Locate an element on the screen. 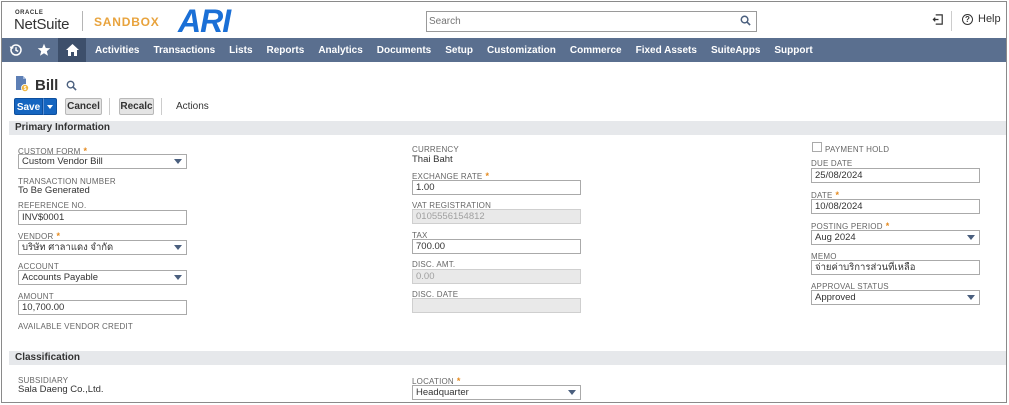 This screenshot has width=1009, height=405. nav-analytics: Analytics is located at coordinates (340, 50).